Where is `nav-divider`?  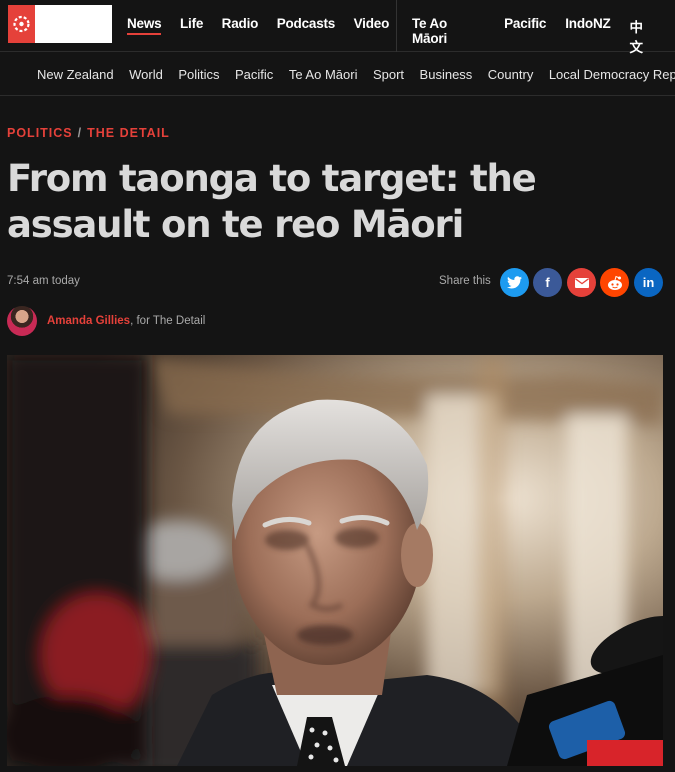
nav-divider is located at coordinates (396, 26).